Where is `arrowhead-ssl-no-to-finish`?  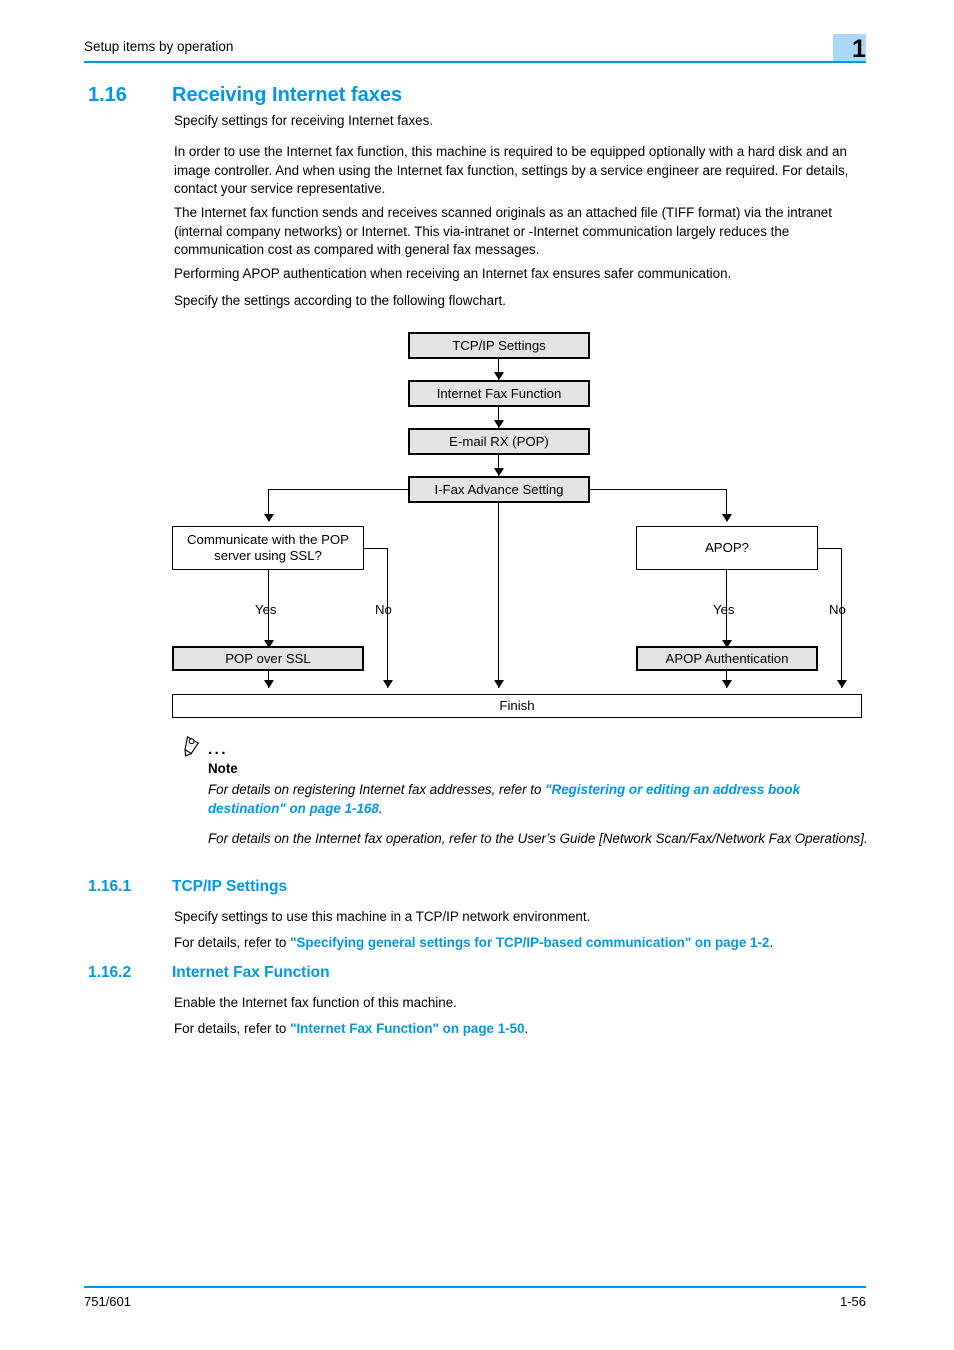 arrowhead-ssl-no-to-finish is located at coordinates (388, 684).